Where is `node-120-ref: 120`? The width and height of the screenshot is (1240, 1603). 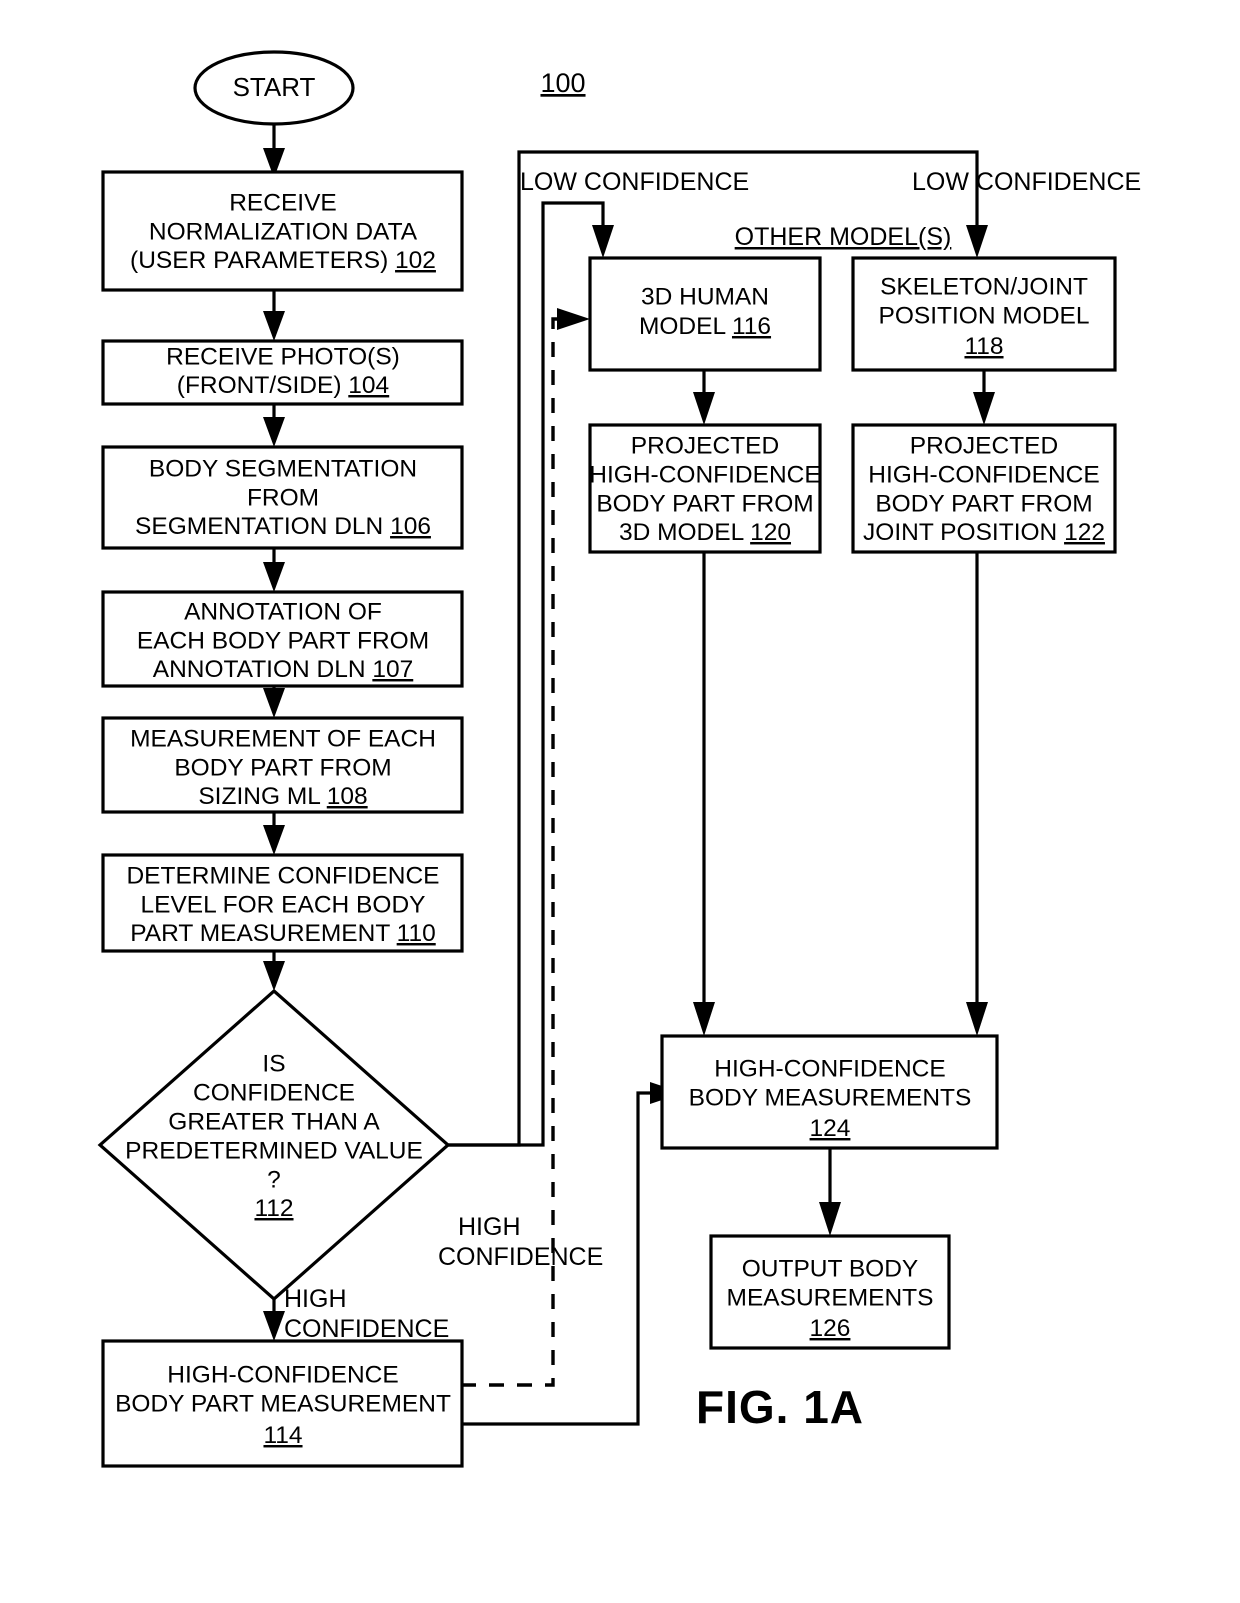 node-120-ref: 120 is located at coordinates (770, 532).